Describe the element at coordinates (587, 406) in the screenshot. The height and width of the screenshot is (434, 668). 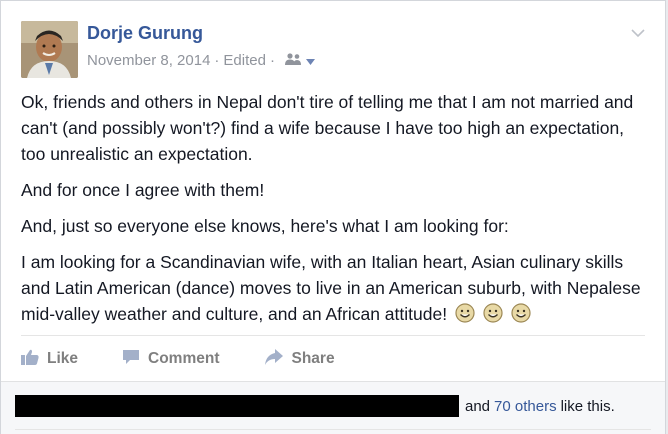
I see `likes-suffix: like this.` at that location.